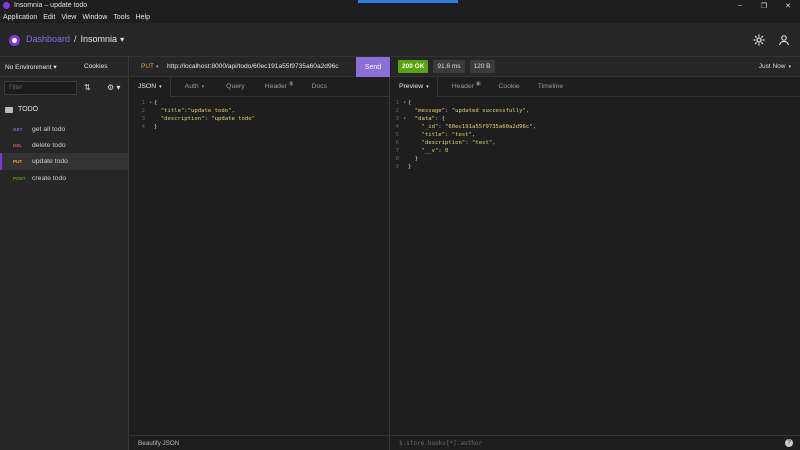  I want to click on tab-auth: Auth ▾, so click(195, 87).